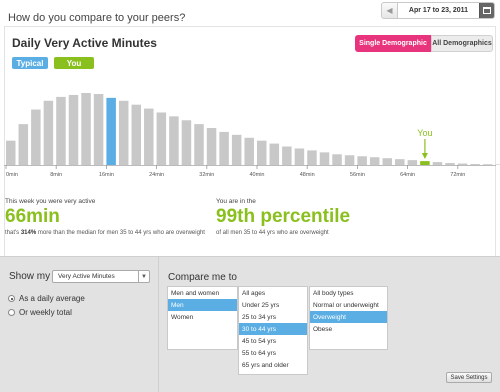 The width and height of the screenshot is (500, 392). What do you see at coordinates (158, 324) in the screenshot?
I see `settings-divider` at bounding box center [158, 324].